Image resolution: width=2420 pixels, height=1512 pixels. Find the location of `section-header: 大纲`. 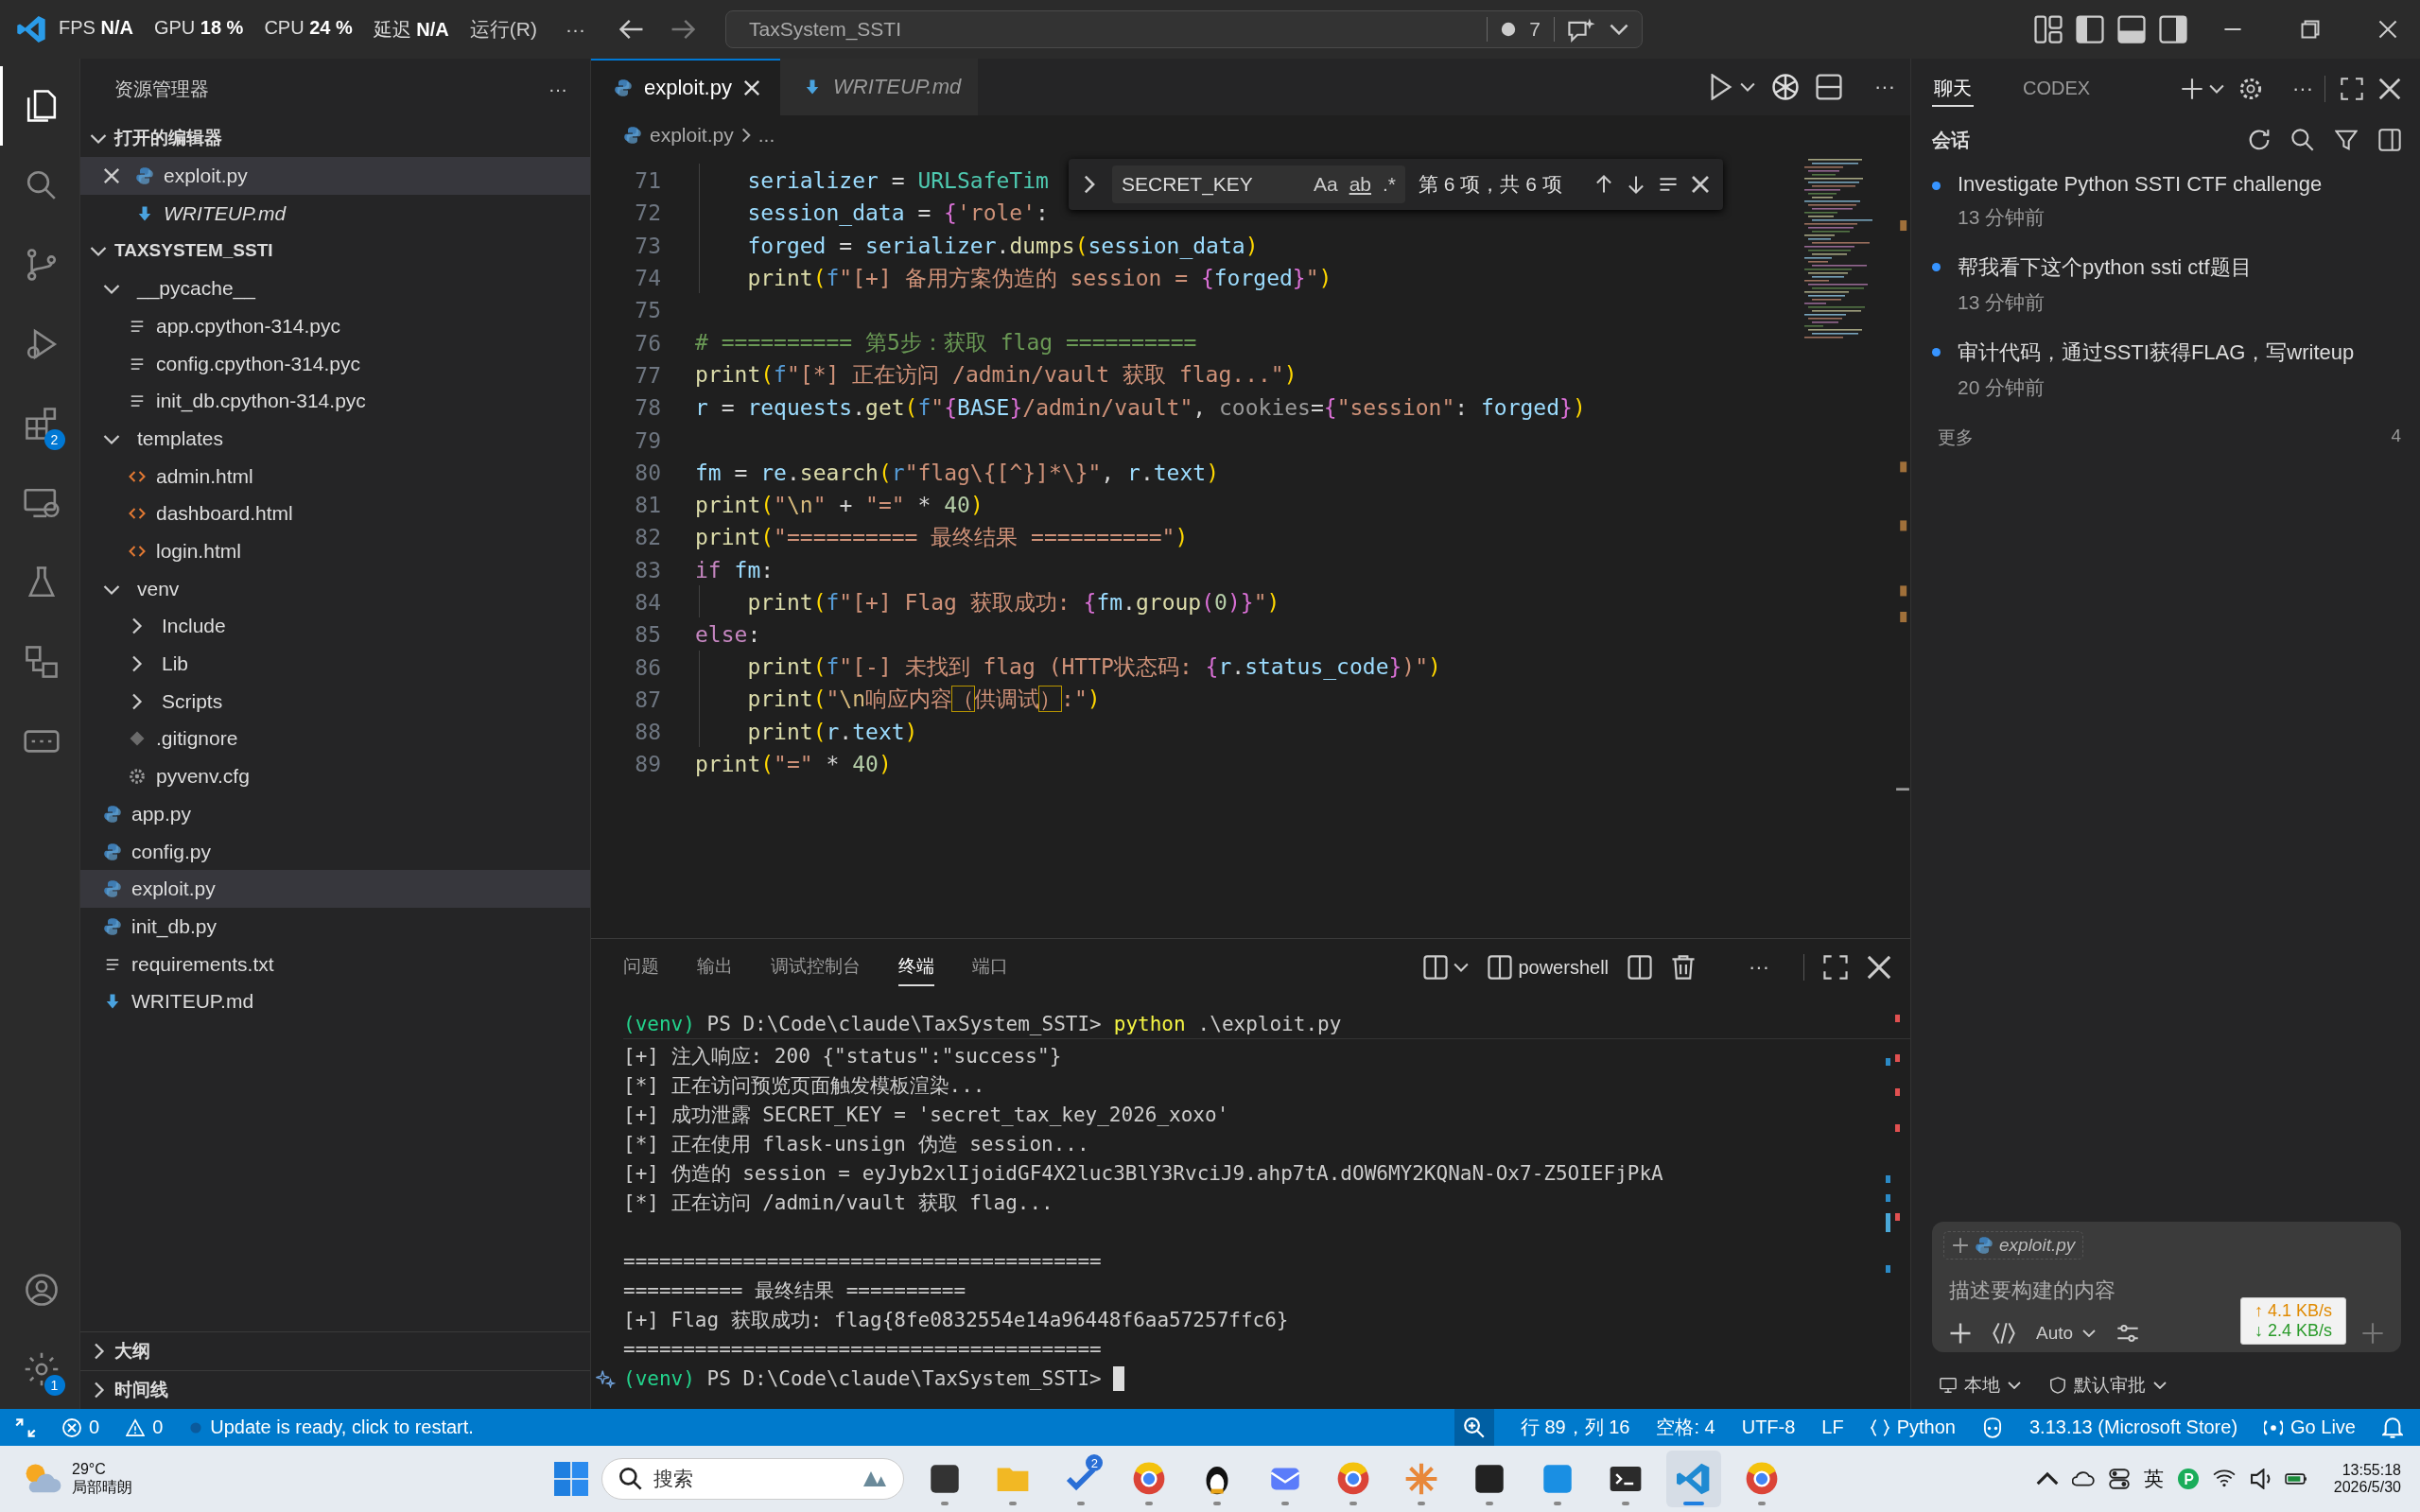

section-header: 大纲 is located at coordinates (335, 1350).